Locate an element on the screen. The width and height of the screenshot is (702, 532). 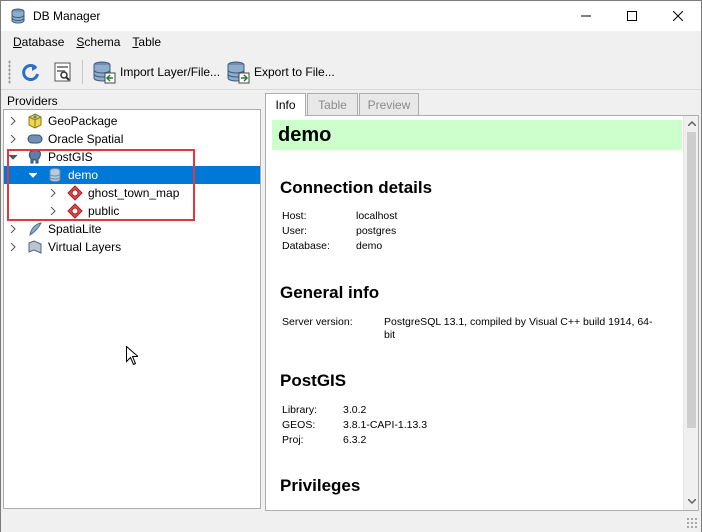
scroll-down-icon is located at coordinates (691, 501).